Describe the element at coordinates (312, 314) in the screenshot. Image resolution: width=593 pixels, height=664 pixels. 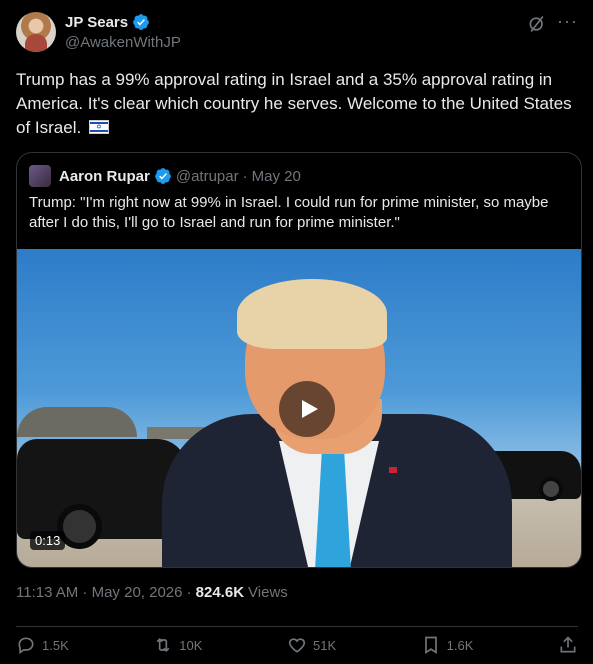
I see `video-scene-hair` at that location.